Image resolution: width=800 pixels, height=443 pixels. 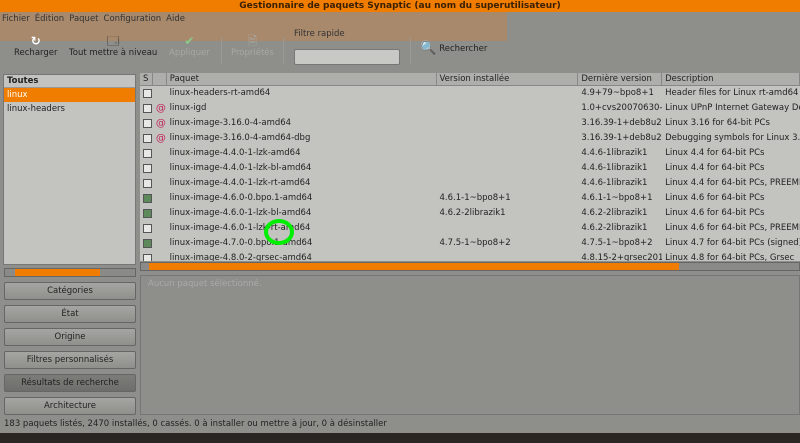 I want to click on filter-item-linux-headers: linux-headers, so click(x=69, y=109).